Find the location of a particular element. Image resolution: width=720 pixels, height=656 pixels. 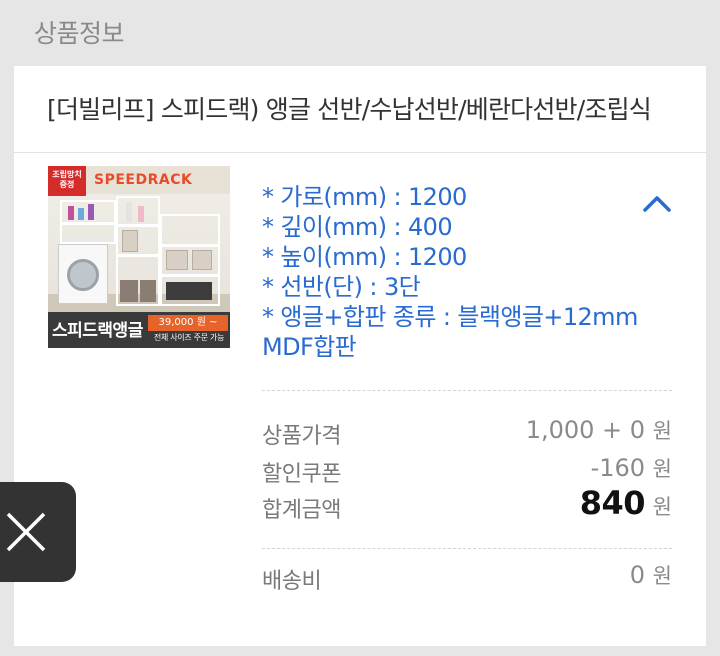

option-depth: * 깊이(mm) : 400 is located at coordinates (357, 227).